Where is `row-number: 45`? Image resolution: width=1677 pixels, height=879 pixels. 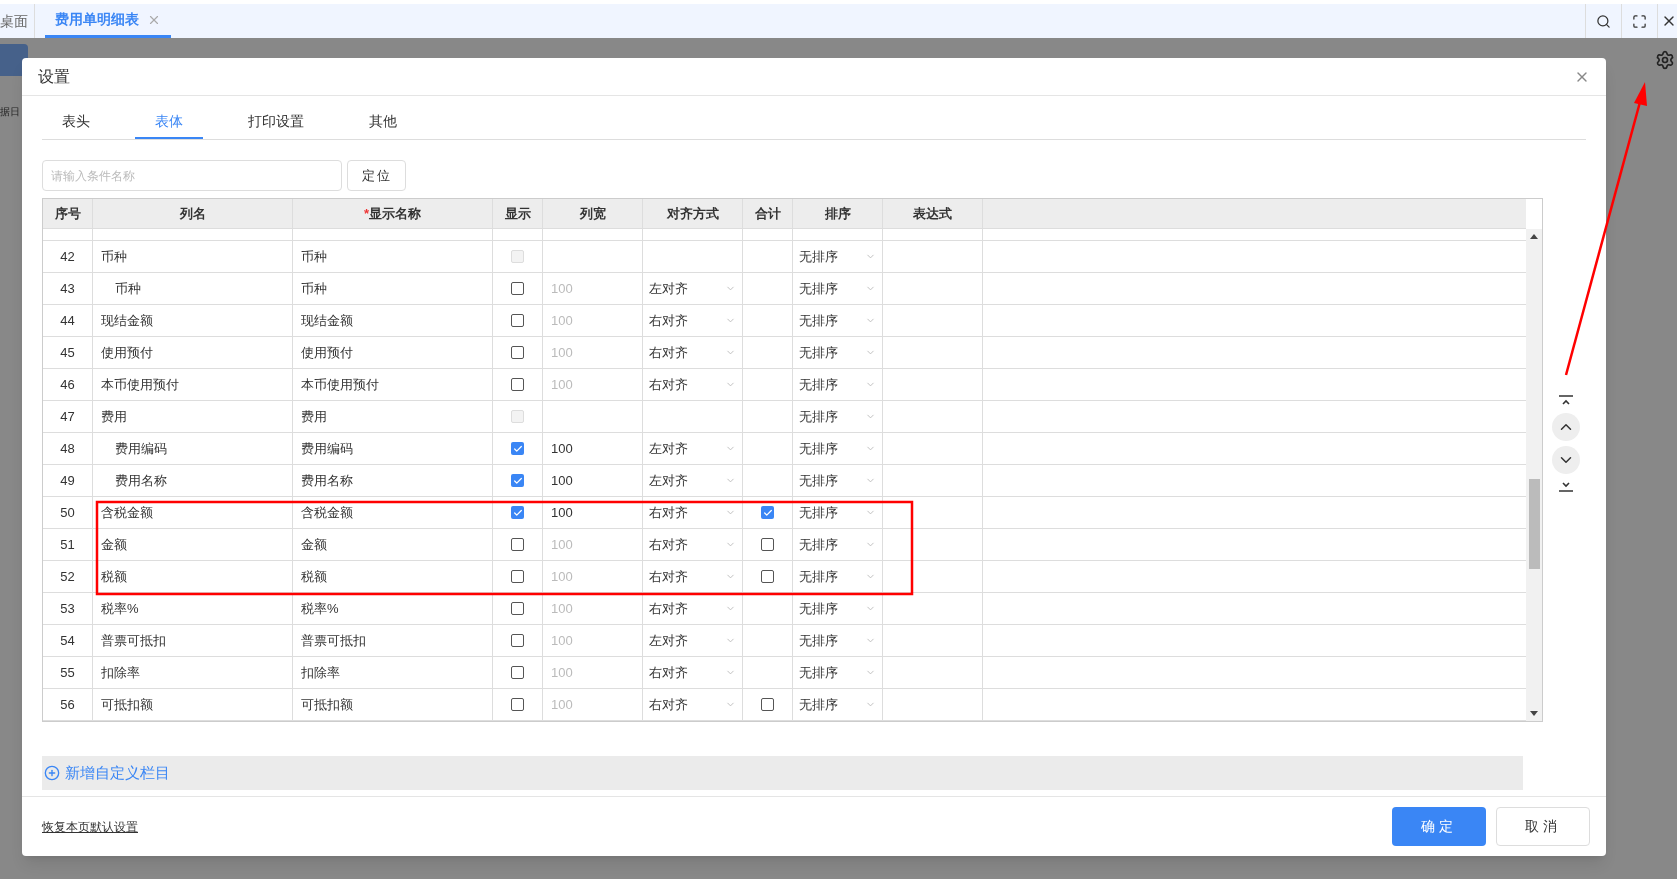
row-number: 45 is located at coordinates (67, 352).